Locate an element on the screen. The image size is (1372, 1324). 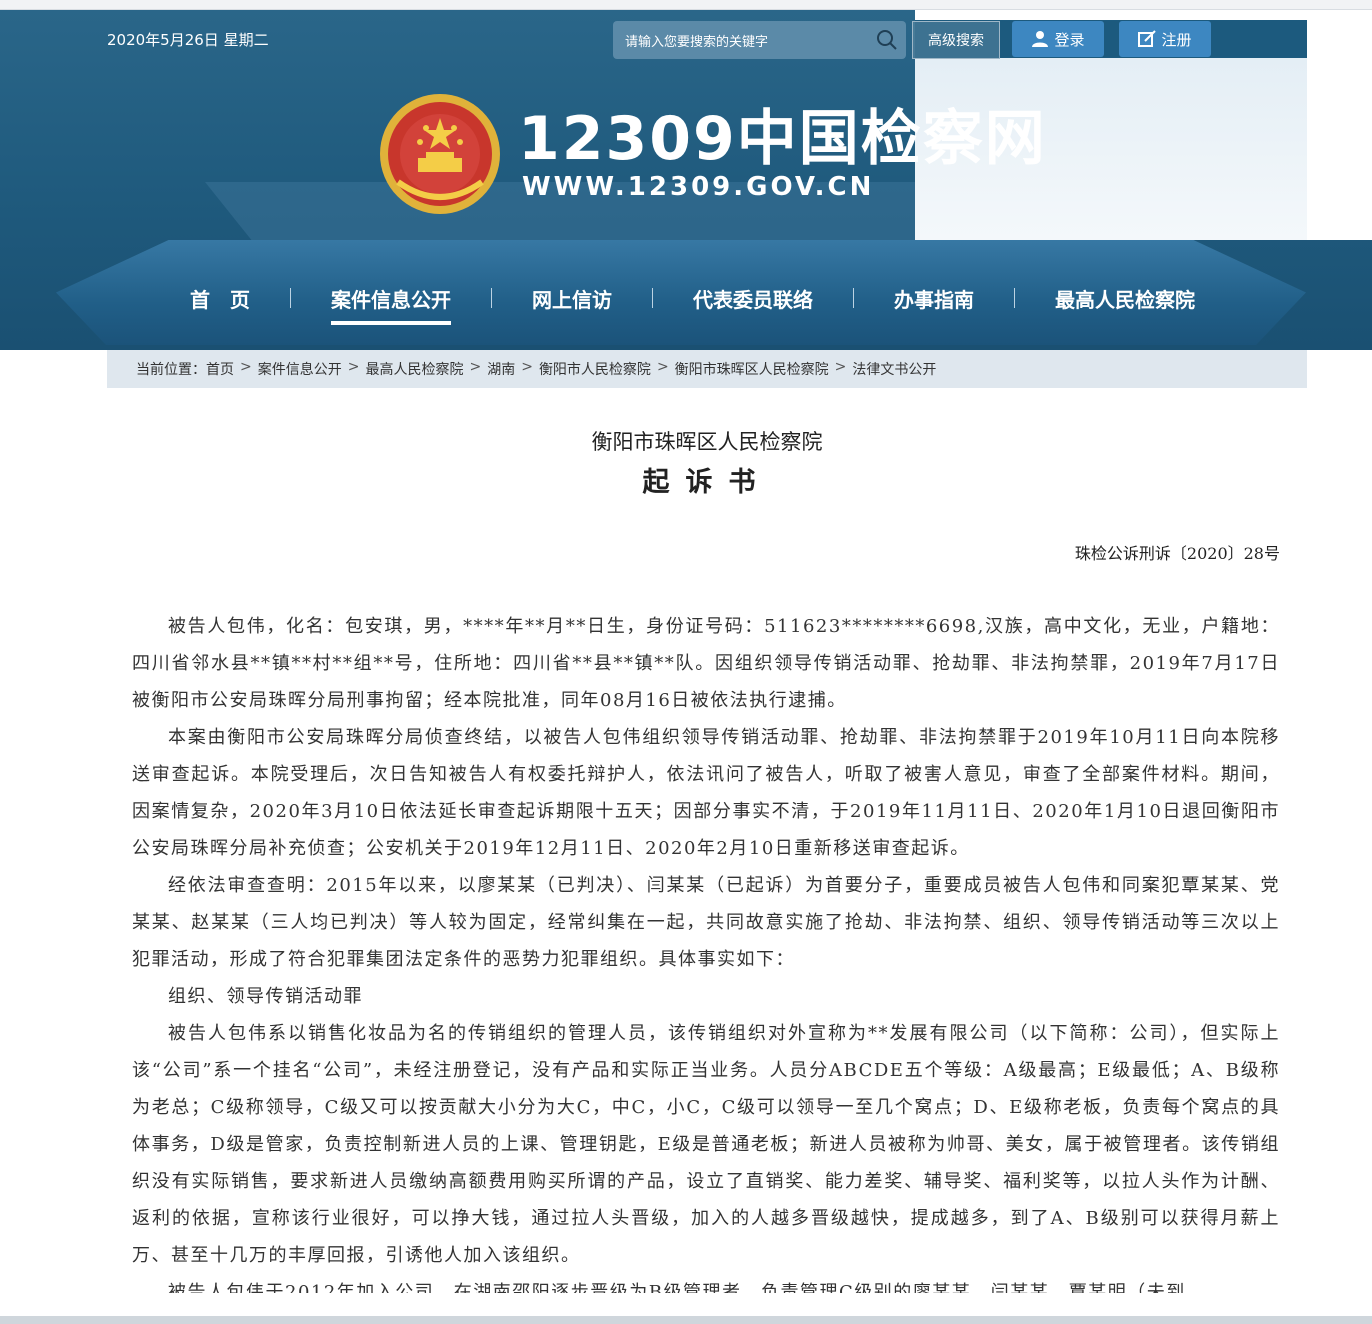
site-title: 12309中国检察网 is located at coordinates (782, 139).